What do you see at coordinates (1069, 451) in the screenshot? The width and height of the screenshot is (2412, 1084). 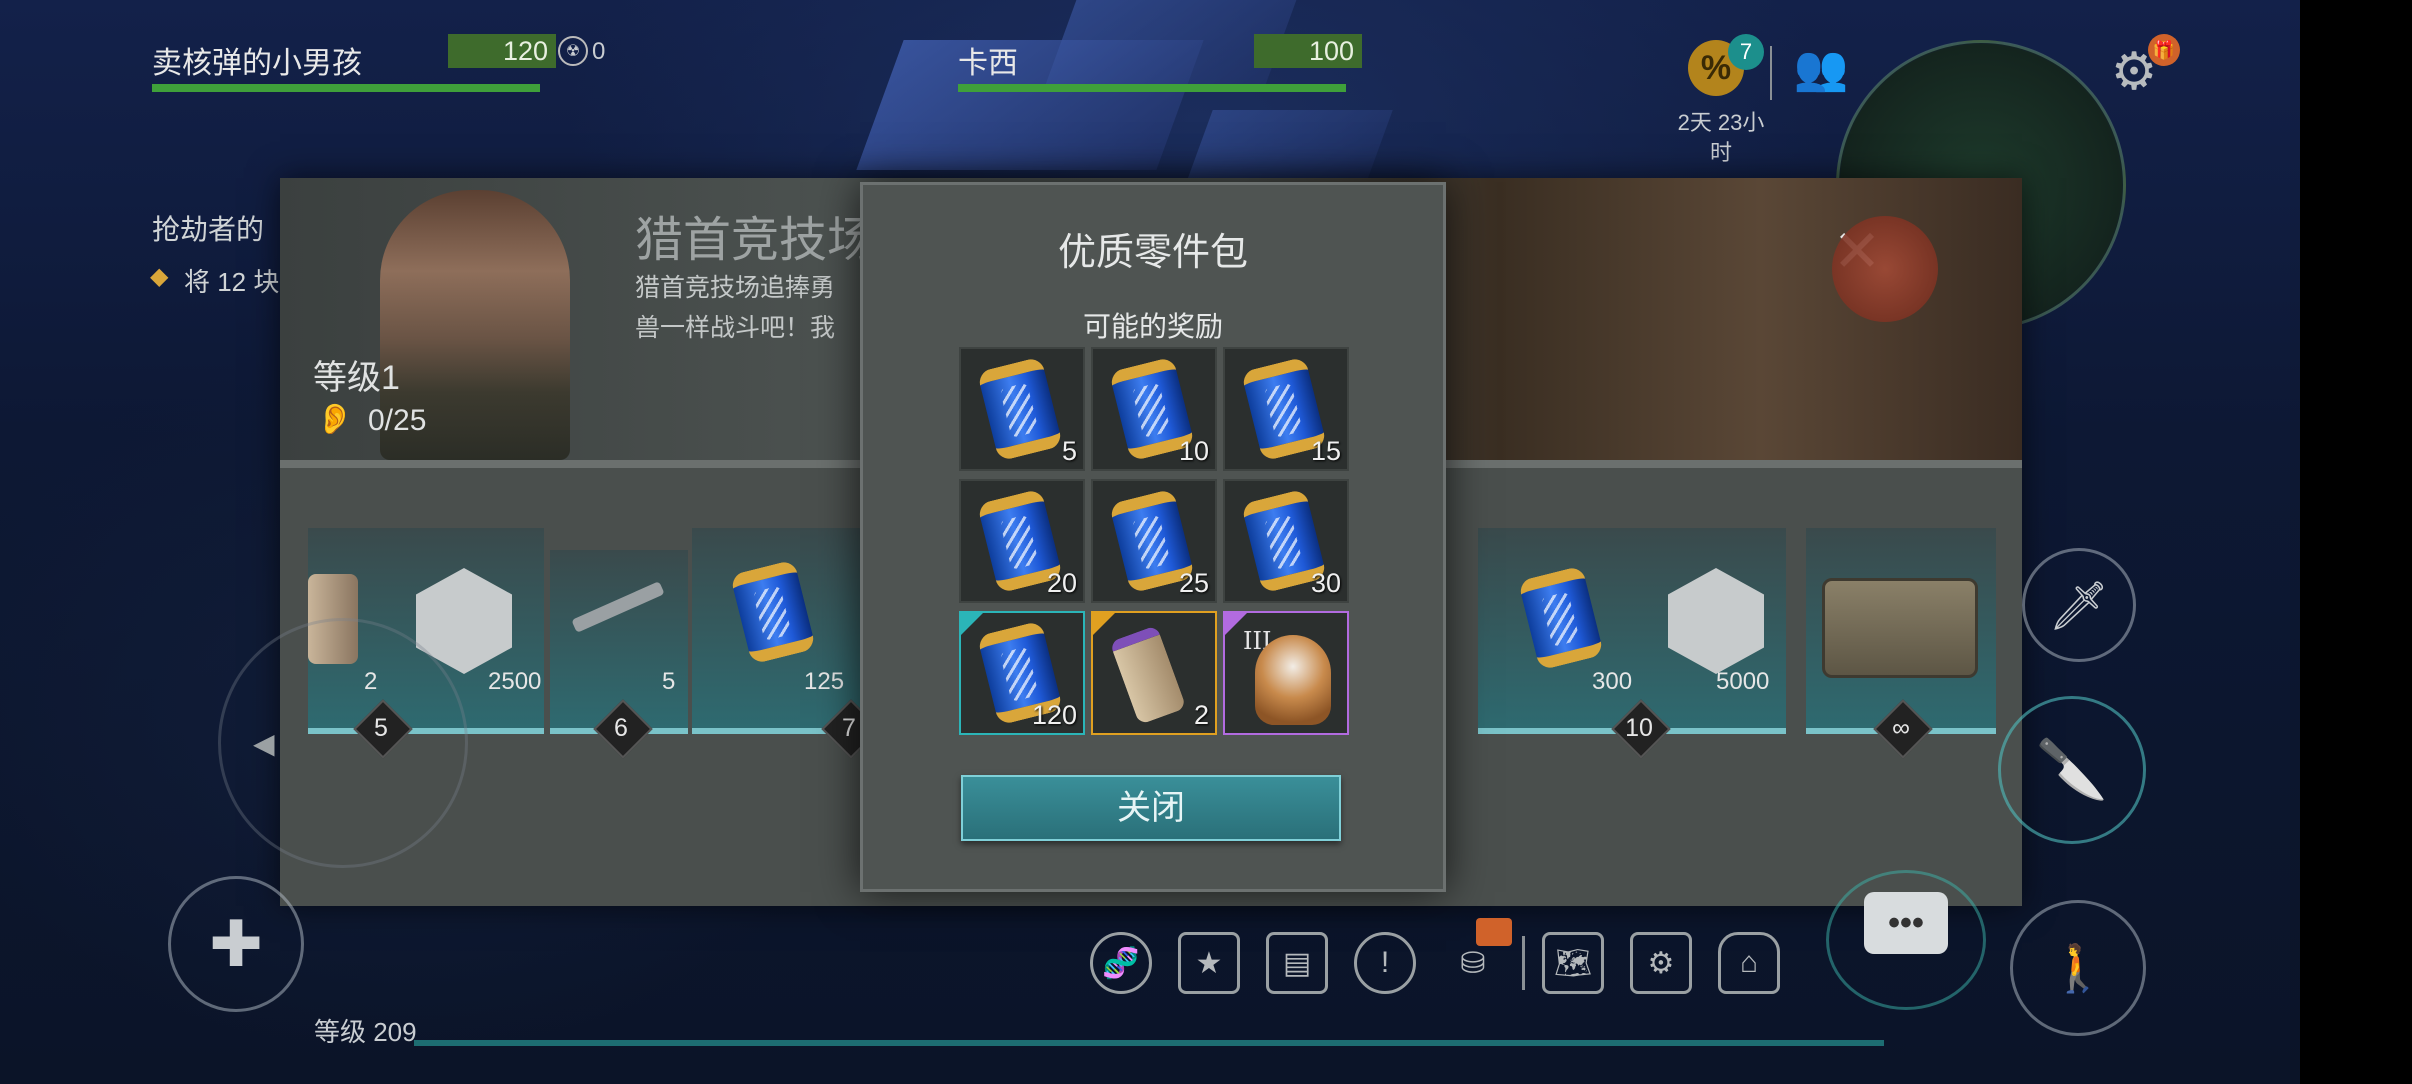 I see `reward-qty: 5` at bounding box center [1069, 451].